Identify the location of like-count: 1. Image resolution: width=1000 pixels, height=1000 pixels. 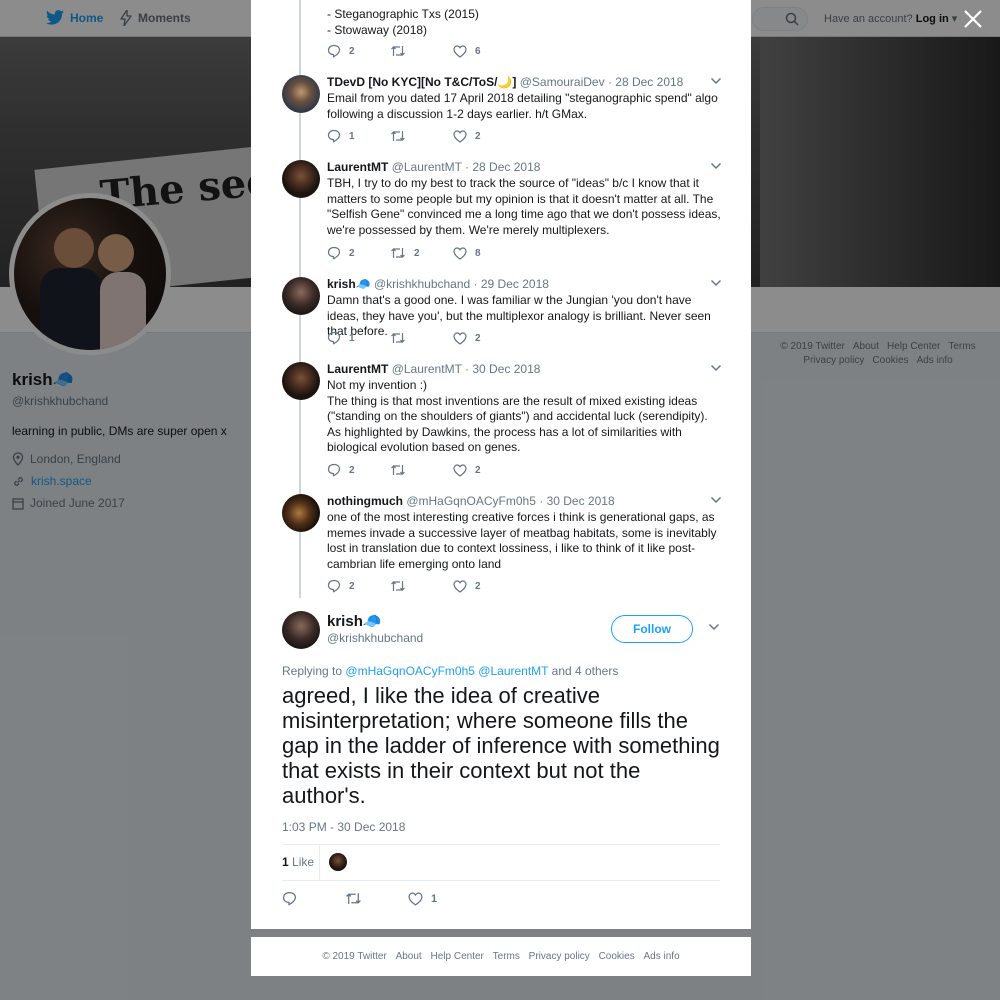
(434, 898).